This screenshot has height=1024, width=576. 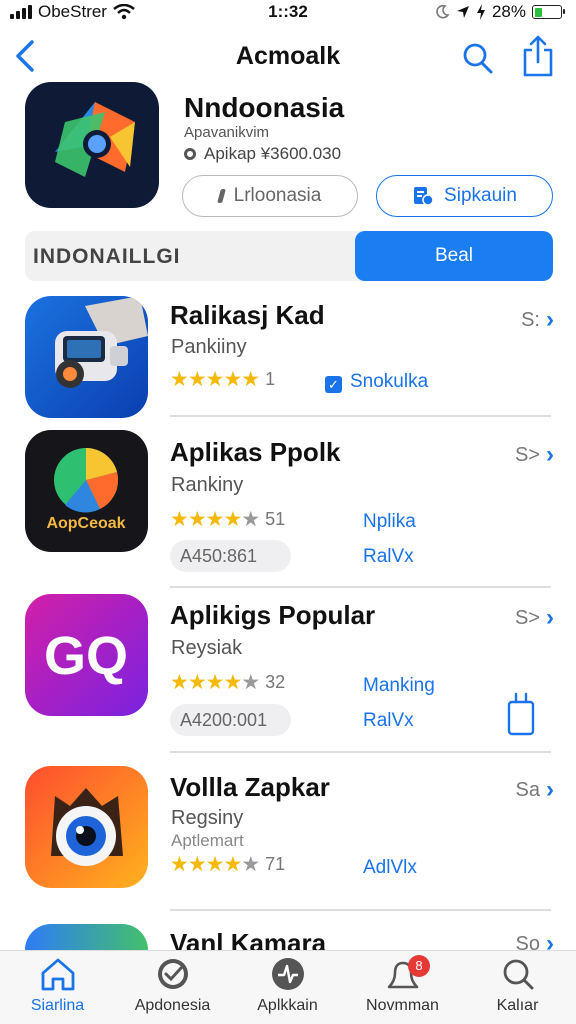 What do you see at coordinates (255, 452) in the screenshot?
I see `app-name: Aplikas Ppolk` at bounding box center [255, 452].